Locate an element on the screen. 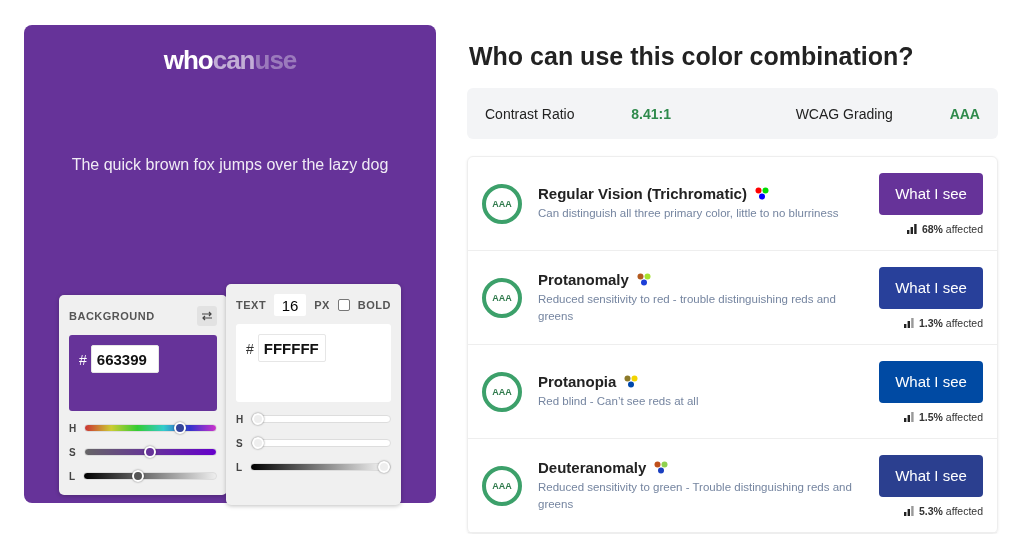 The width and height of the screenshot is (1024, 534). vision-description: Reduced sensitivity to red - trouble distinguishing reds and greens is located at coordinates (687, 307).